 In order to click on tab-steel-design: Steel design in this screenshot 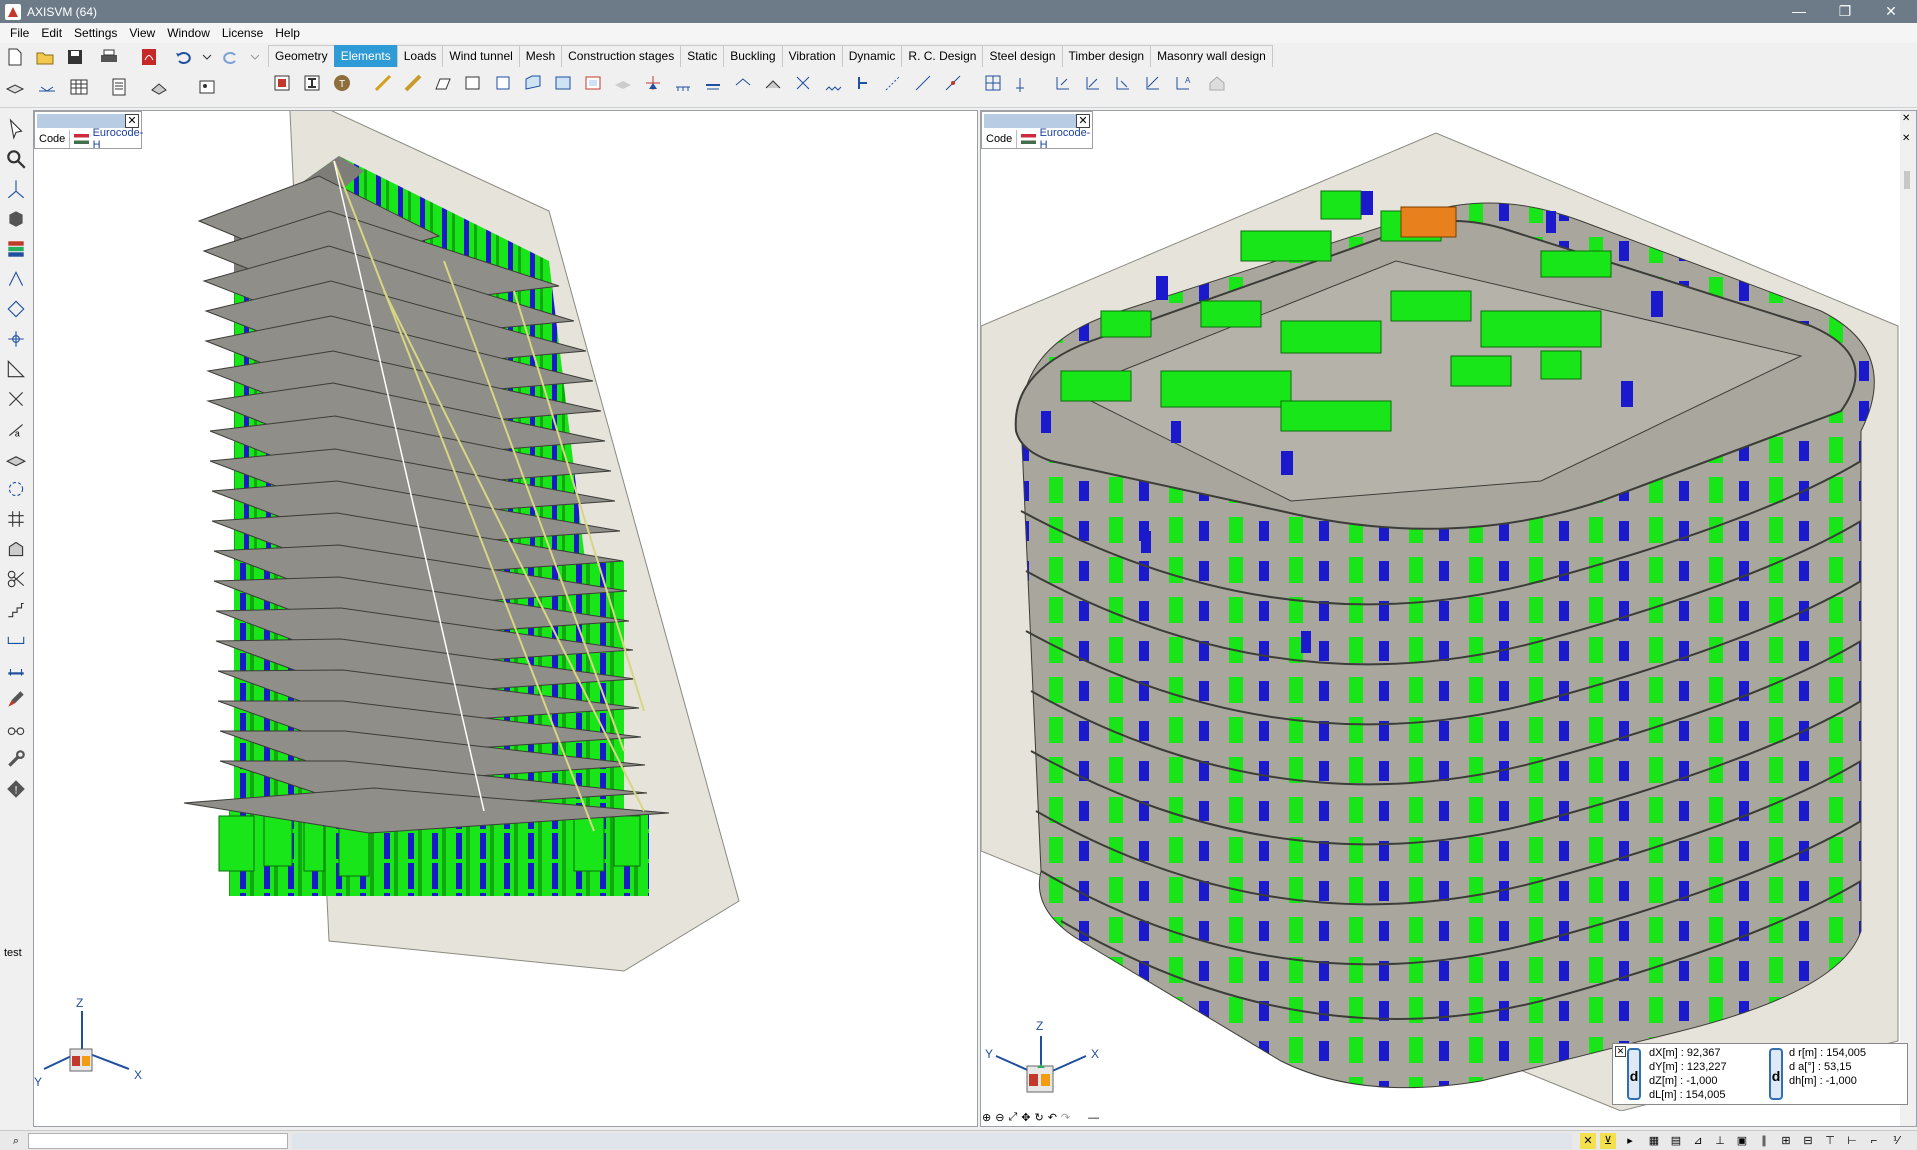, I will do `click(1022, 56)`.